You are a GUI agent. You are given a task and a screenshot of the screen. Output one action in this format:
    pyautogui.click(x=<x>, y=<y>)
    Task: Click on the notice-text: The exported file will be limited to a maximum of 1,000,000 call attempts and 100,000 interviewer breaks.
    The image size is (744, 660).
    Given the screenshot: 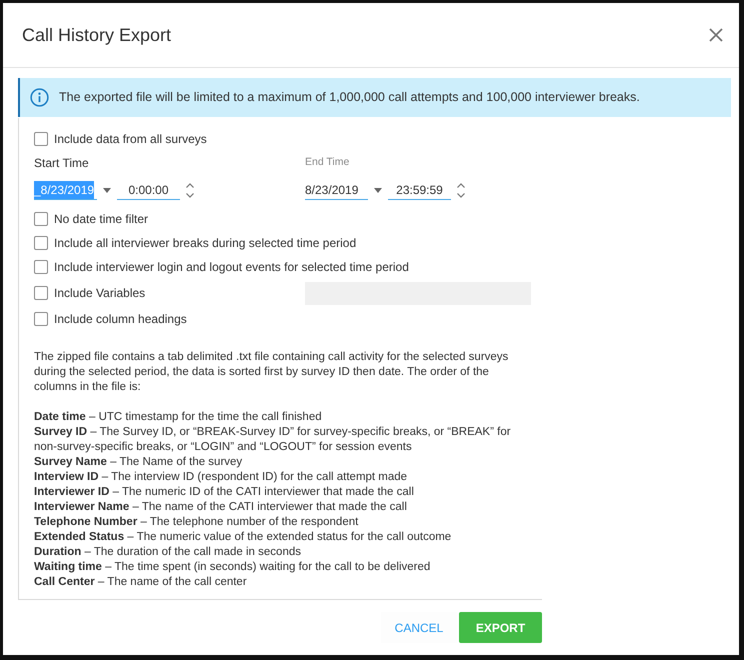 What is the action you would take?
    pyautogui.click(x=349, y=97)
    